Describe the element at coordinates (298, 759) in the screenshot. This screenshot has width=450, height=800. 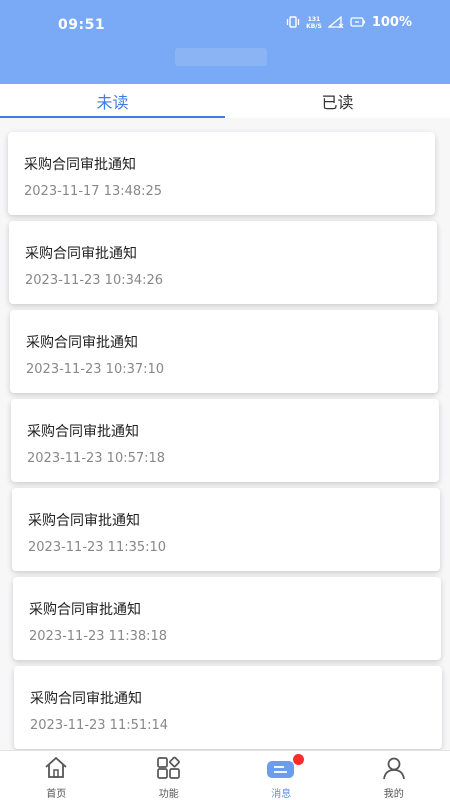
I see `unread-badge` at that location.